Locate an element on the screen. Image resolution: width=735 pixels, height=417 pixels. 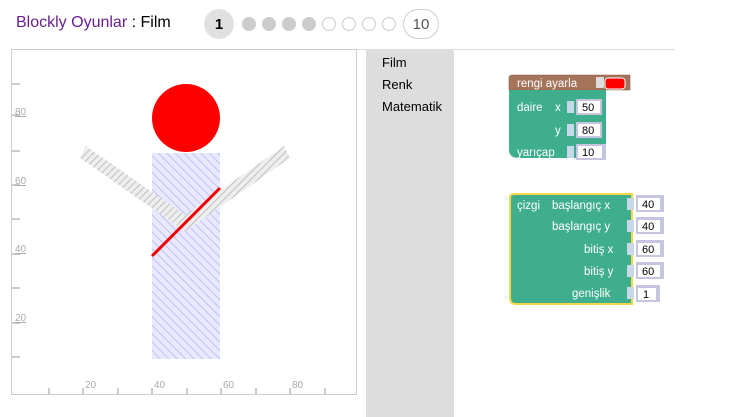
circle-y-label: y is located at coordinates (558, 131).